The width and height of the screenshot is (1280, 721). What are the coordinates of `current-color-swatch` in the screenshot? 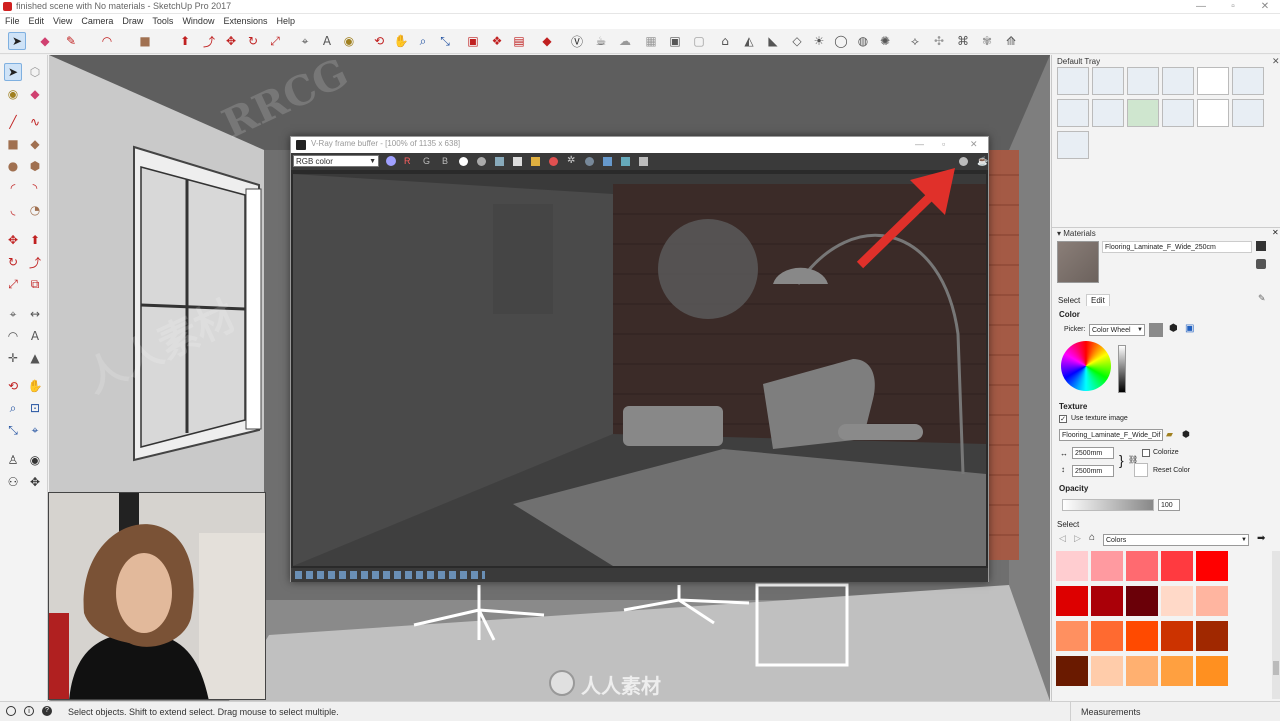 It's located at (1156, 330).